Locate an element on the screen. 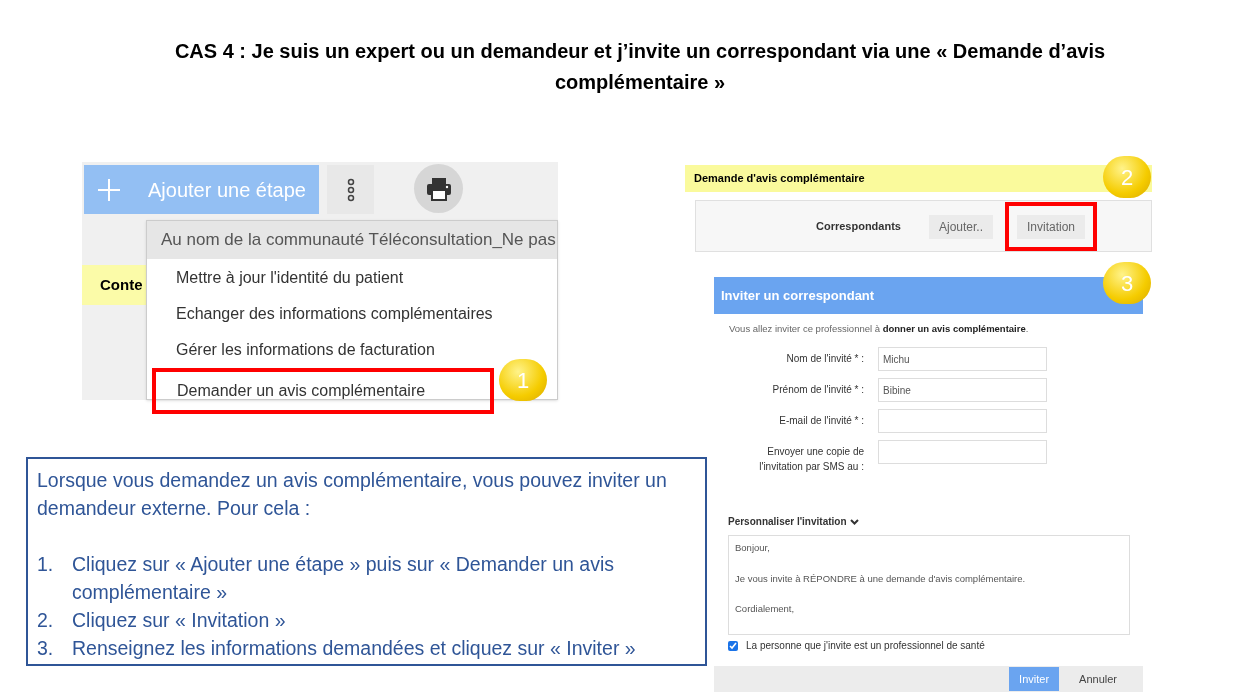 This screenshot has width=1233, height=696. message-line: Je vous invite à RÉPONDRE à une demande d'avis complémentaire. is located at coordinates (881, 578).